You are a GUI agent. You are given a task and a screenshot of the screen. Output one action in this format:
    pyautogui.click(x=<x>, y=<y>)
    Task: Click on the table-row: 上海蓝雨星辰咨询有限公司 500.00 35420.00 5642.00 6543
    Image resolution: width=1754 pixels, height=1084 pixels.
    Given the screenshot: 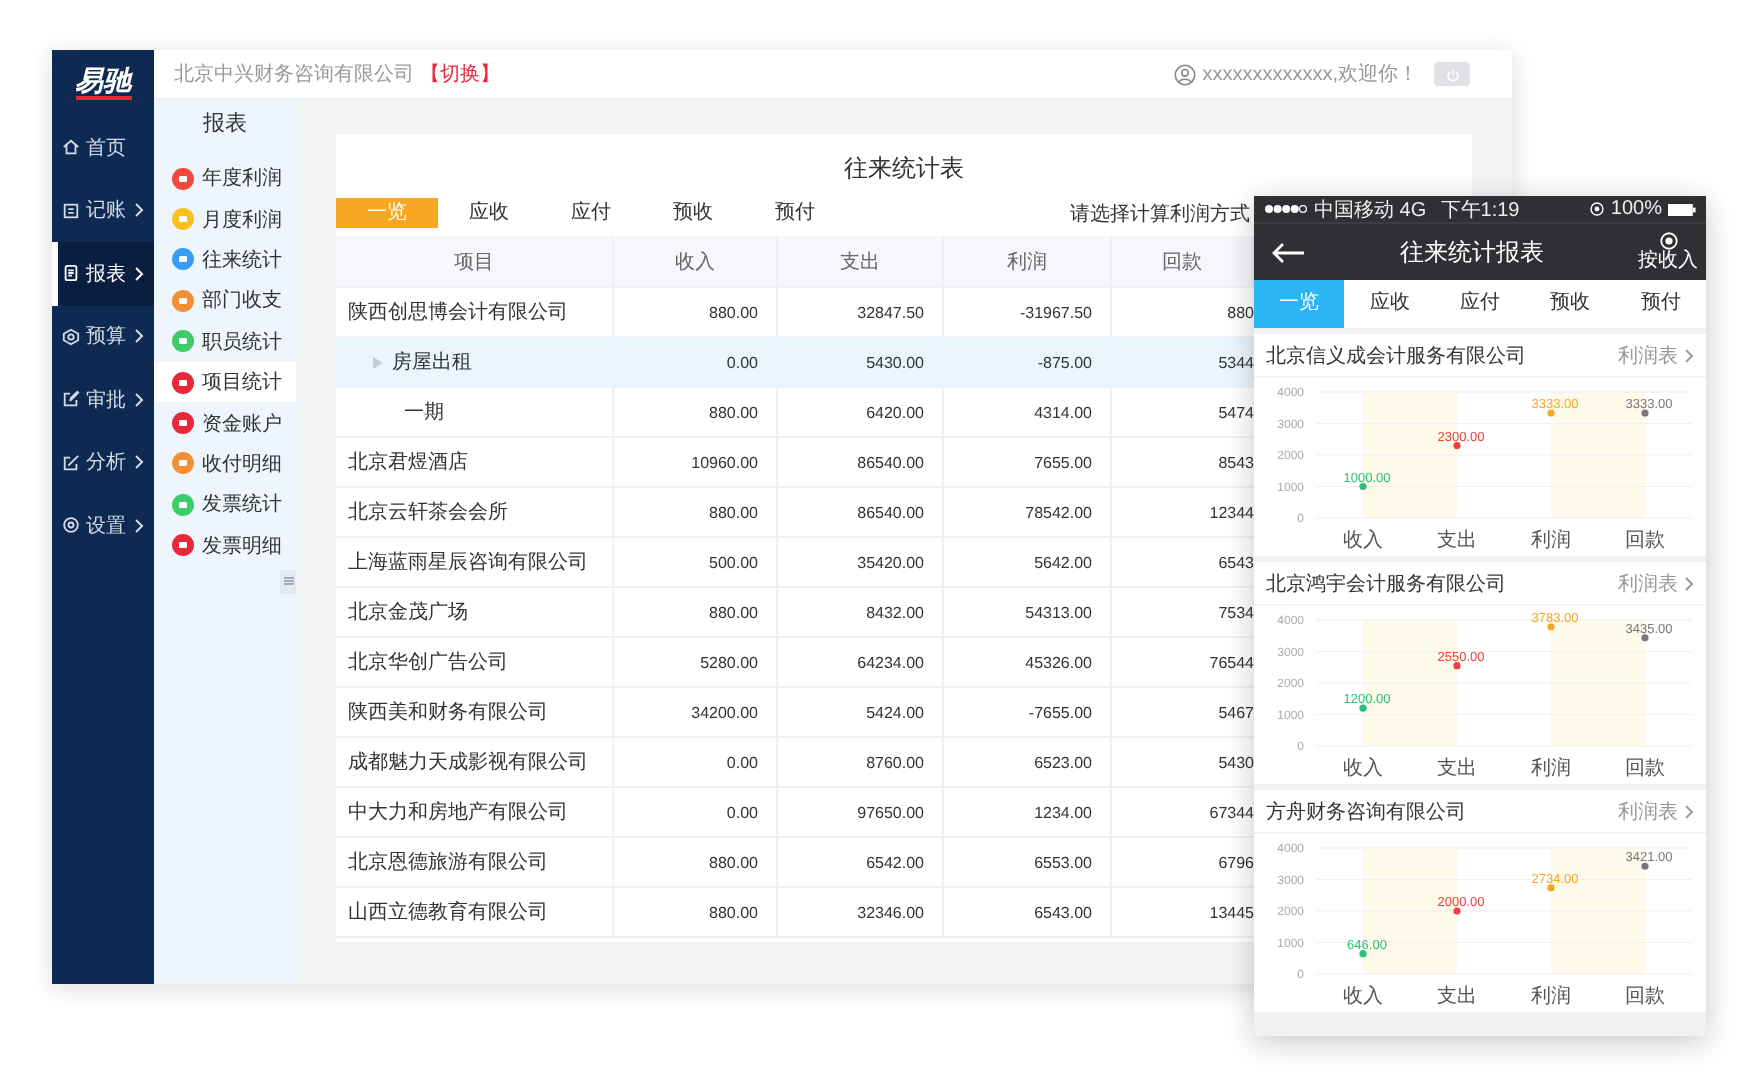 What is the action you would take?
    pyautogui.click(x=795, y=563)
    